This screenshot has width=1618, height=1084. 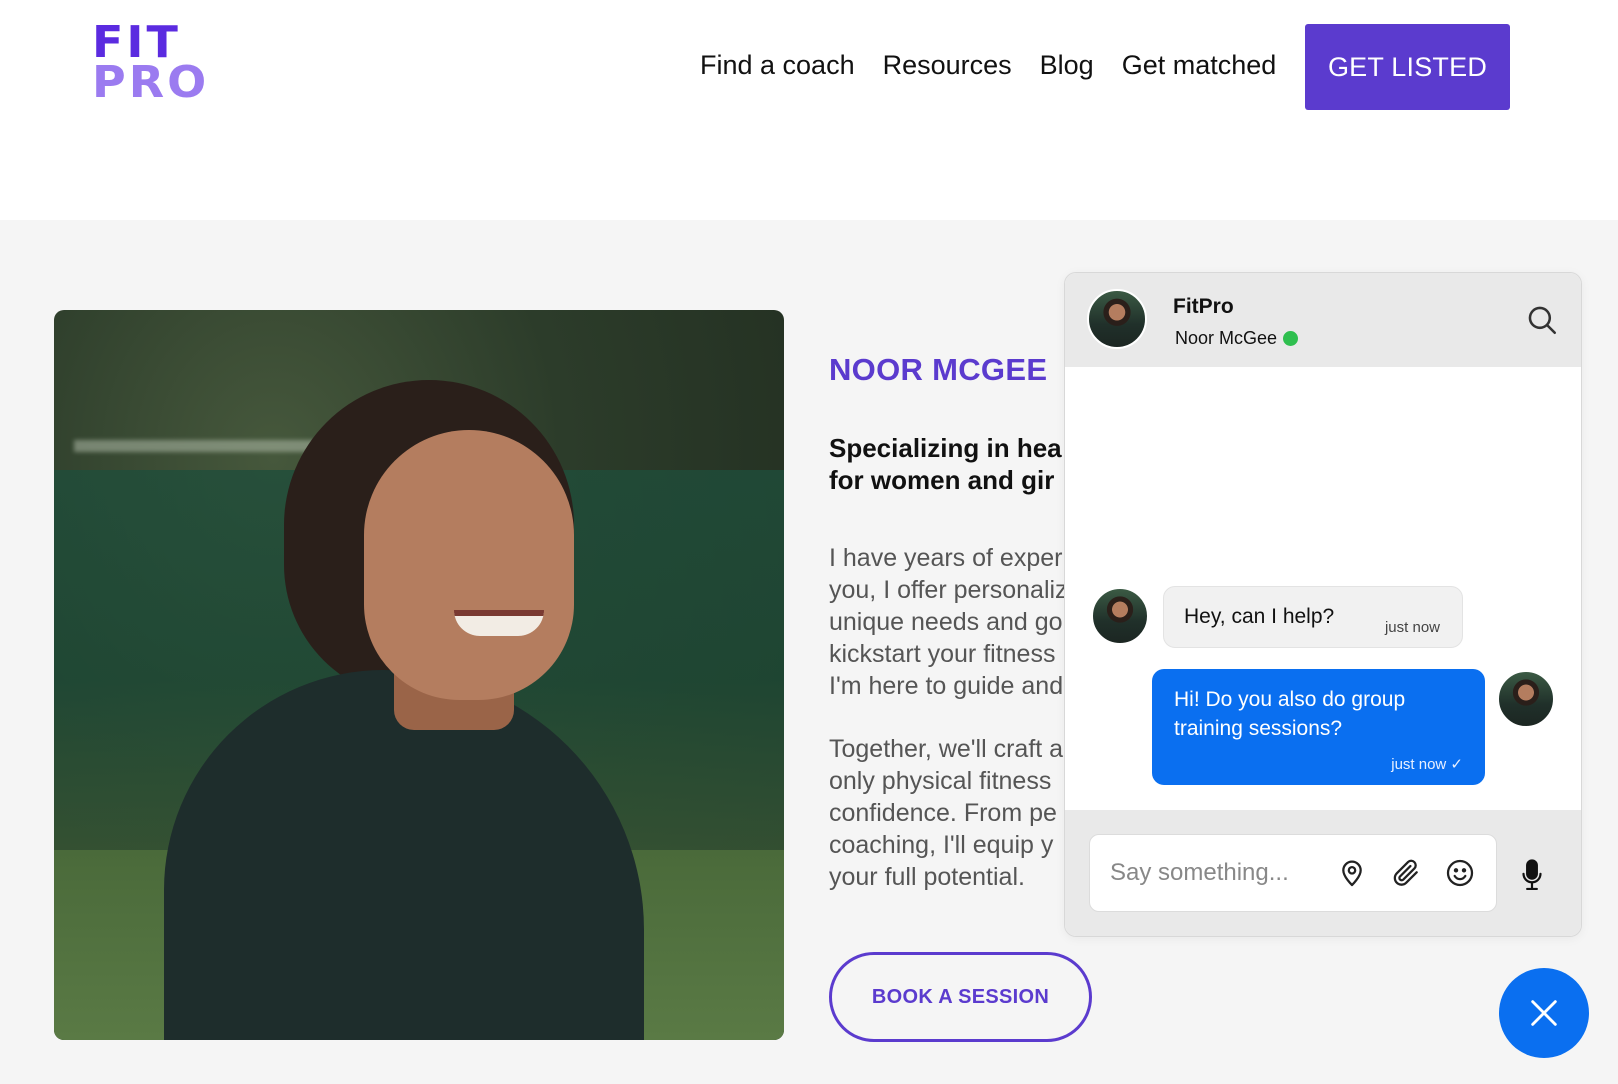 I want to click on chat-header: FitPro Noor McGee, so click(x=1323, y=320).